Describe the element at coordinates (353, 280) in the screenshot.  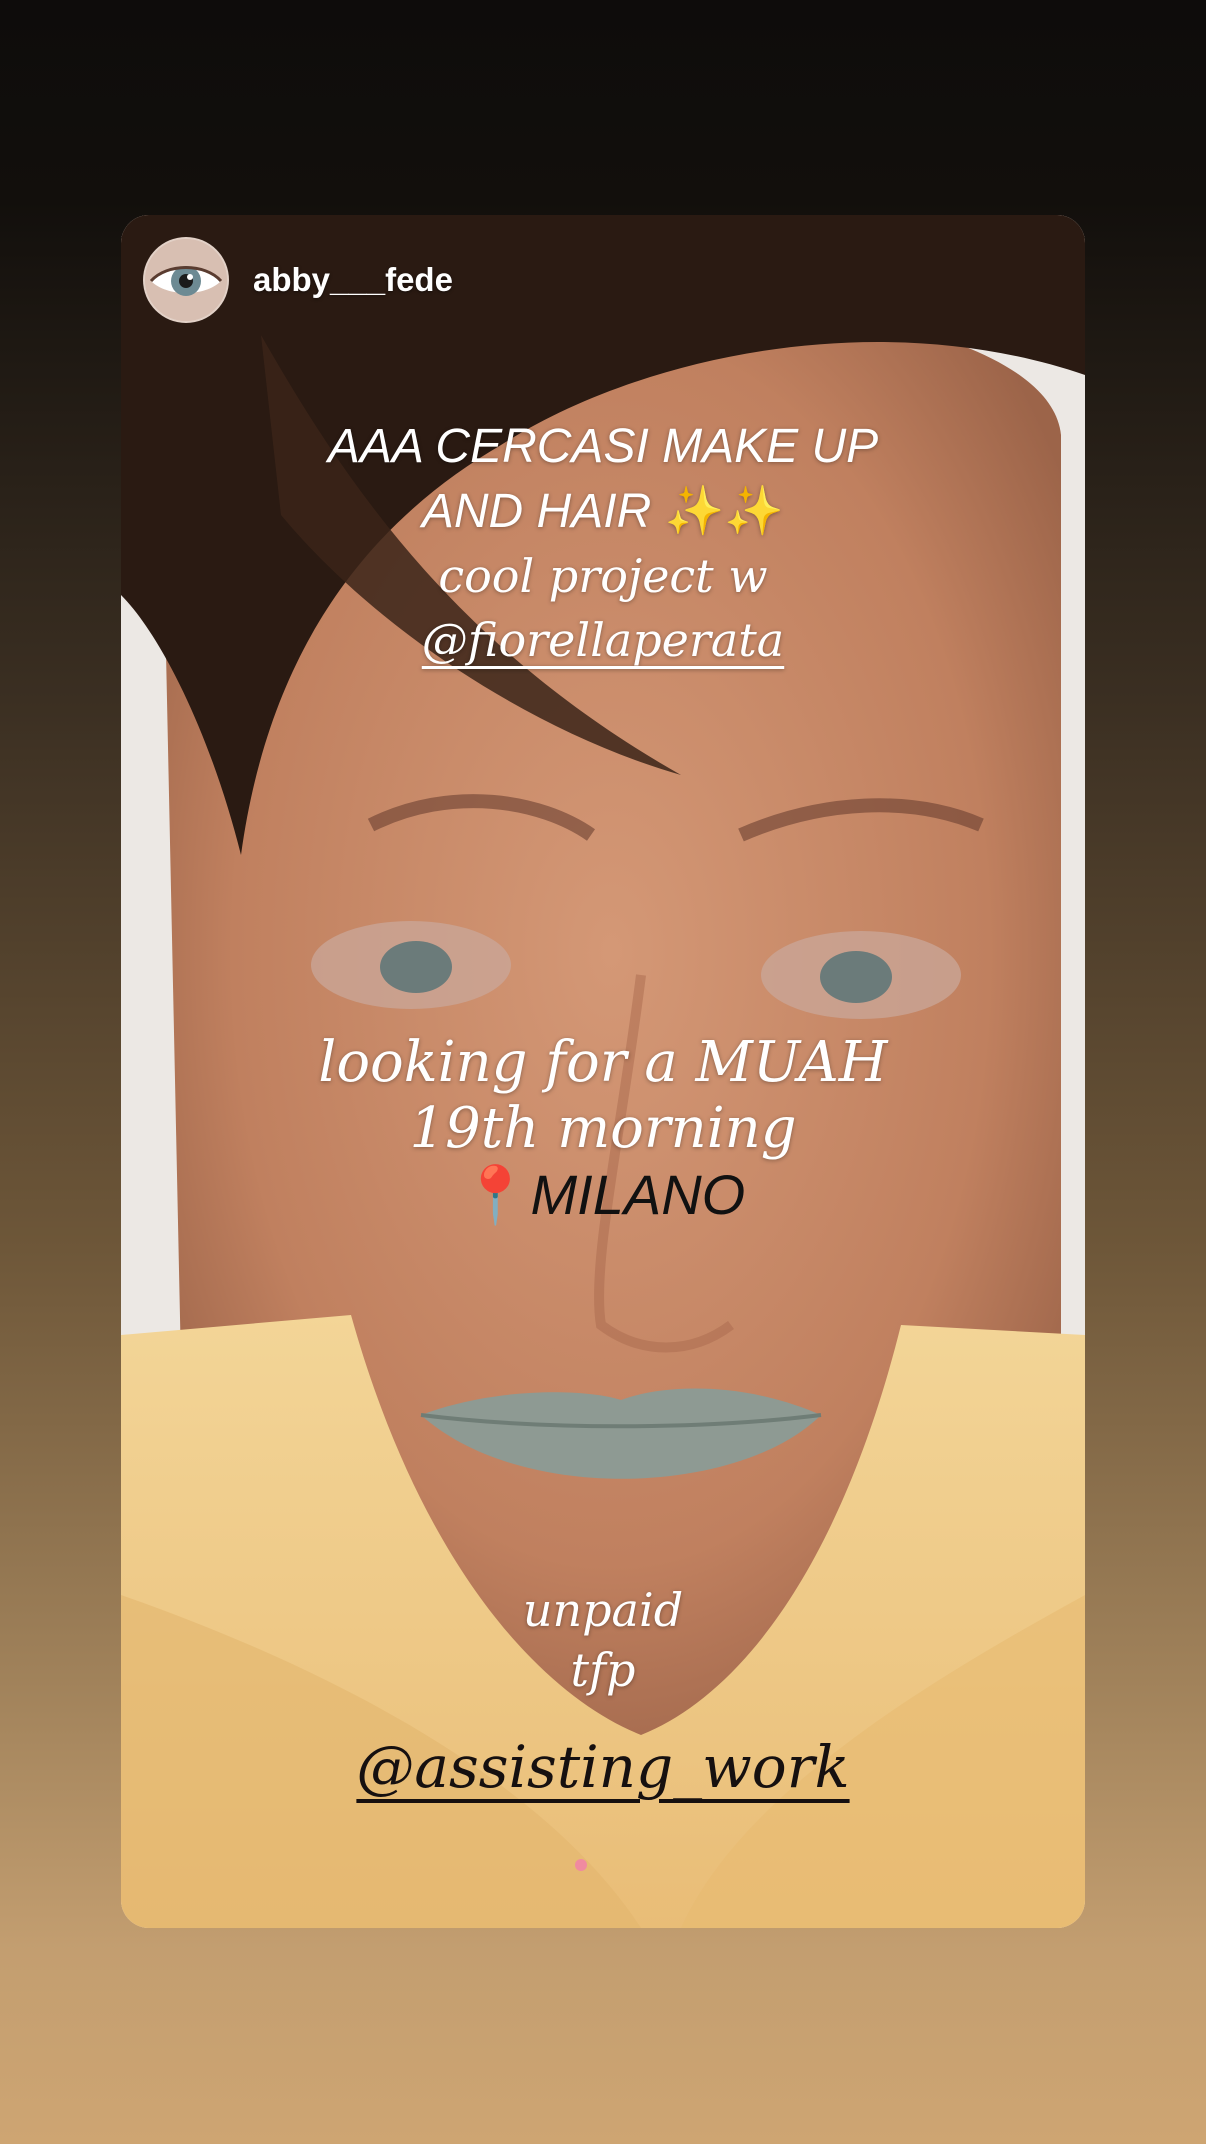
I see `username: abby___fede` at that location.